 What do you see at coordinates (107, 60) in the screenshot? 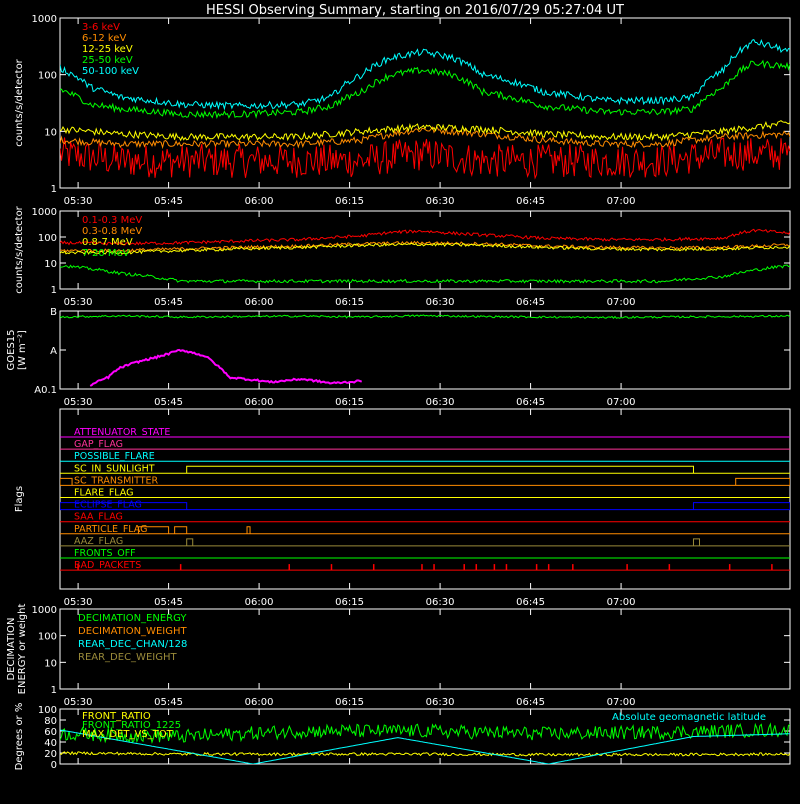
I see `legend-entry: 25-50 keV` at bounding box center [107, 60].